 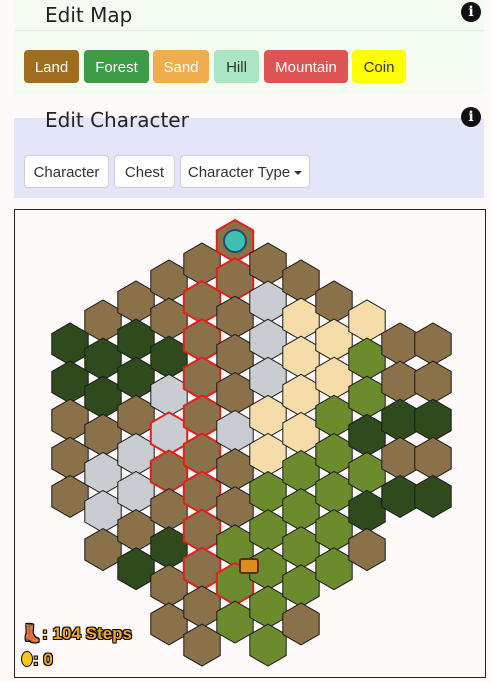 What do you see at coordinates (235, 241) in the screenshot?
I see `character-sprite-icon` at bounding box center [235, 241].